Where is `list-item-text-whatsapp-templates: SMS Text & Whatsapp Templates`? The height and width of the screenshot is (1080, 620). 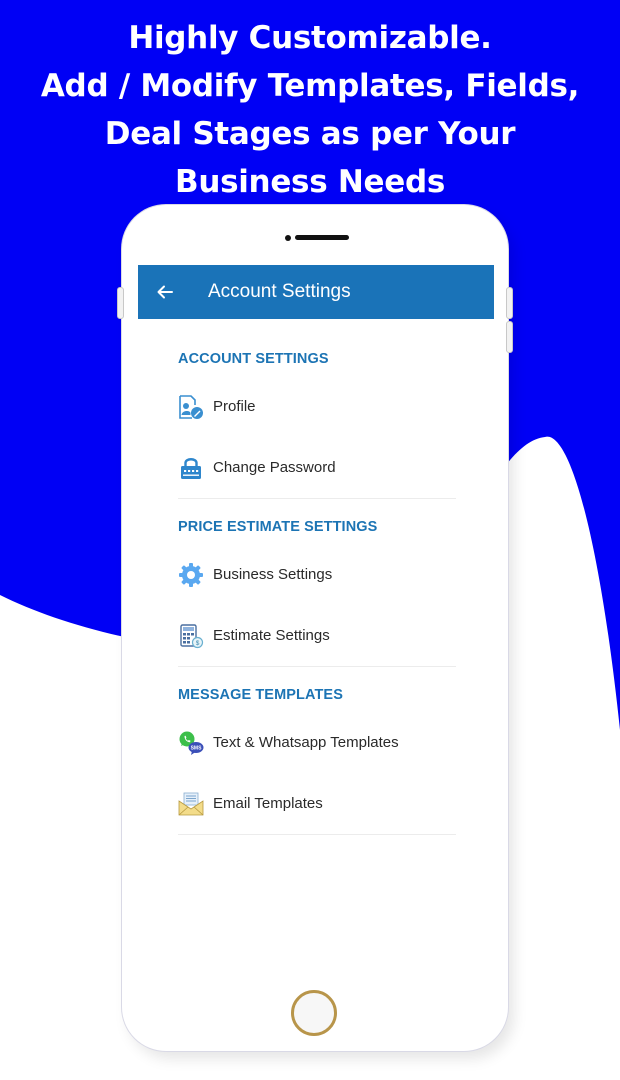
list-item-text-whatsapp-templates: SMS Text & Whatsapp Templates is located at coordinates (317, 742).